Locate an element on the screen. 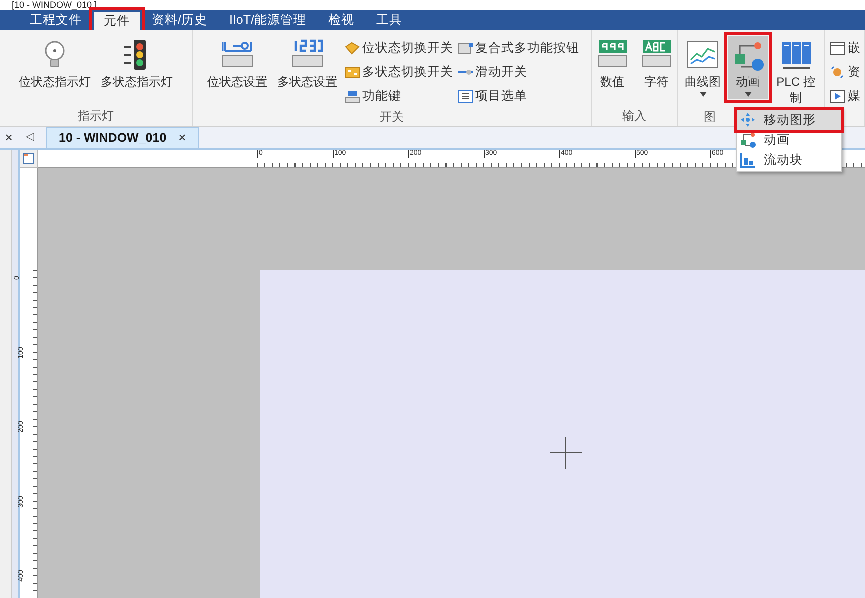 The image size is (865, 598). ribbon-small-button: 资 is located at coordinates (845, 72).